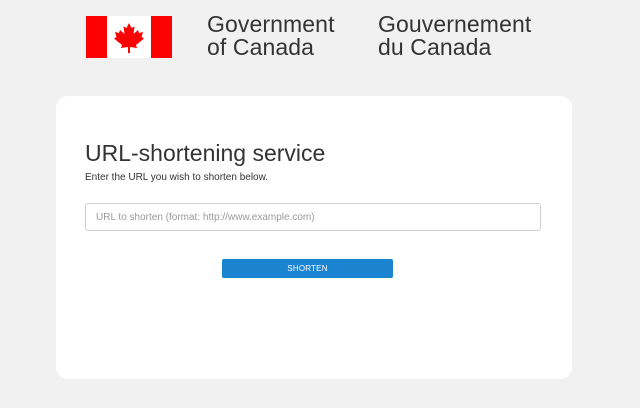 The image size is (640, 408). Describe the element at coordinates (177, 177) in the screenshot. I see `instructions-text: Enter the URL you wish to shorten below.` at that location.